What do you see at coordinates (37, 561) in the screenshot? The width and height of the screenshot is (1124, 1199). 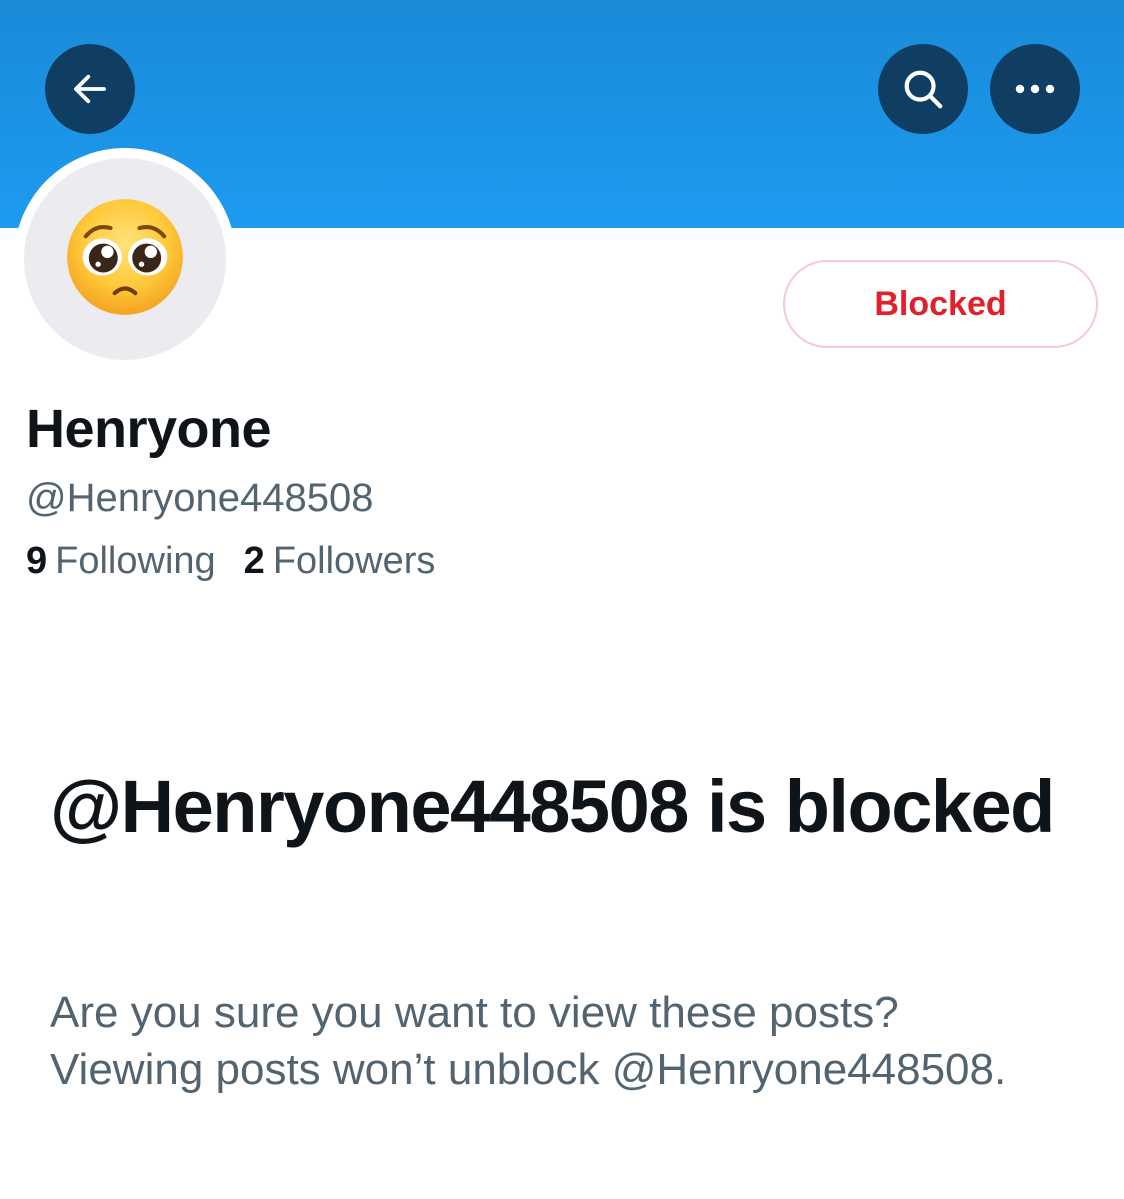 I see `following-count: 9` at bounding box center [37, 561].